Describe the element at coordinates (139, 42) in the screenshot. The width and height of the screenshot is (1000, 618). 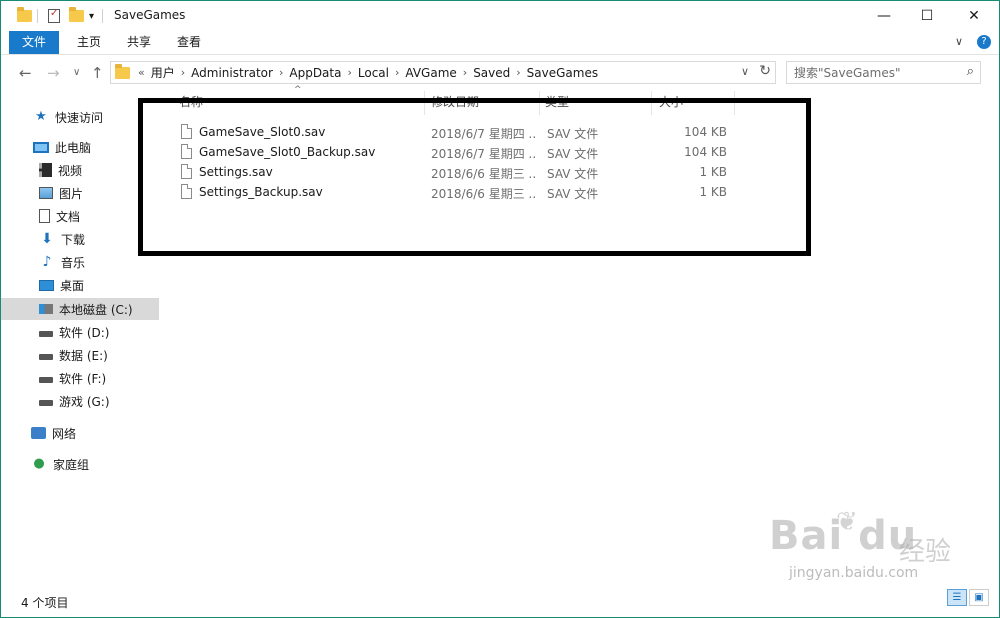
I see `tab-share: 共享` at that location.